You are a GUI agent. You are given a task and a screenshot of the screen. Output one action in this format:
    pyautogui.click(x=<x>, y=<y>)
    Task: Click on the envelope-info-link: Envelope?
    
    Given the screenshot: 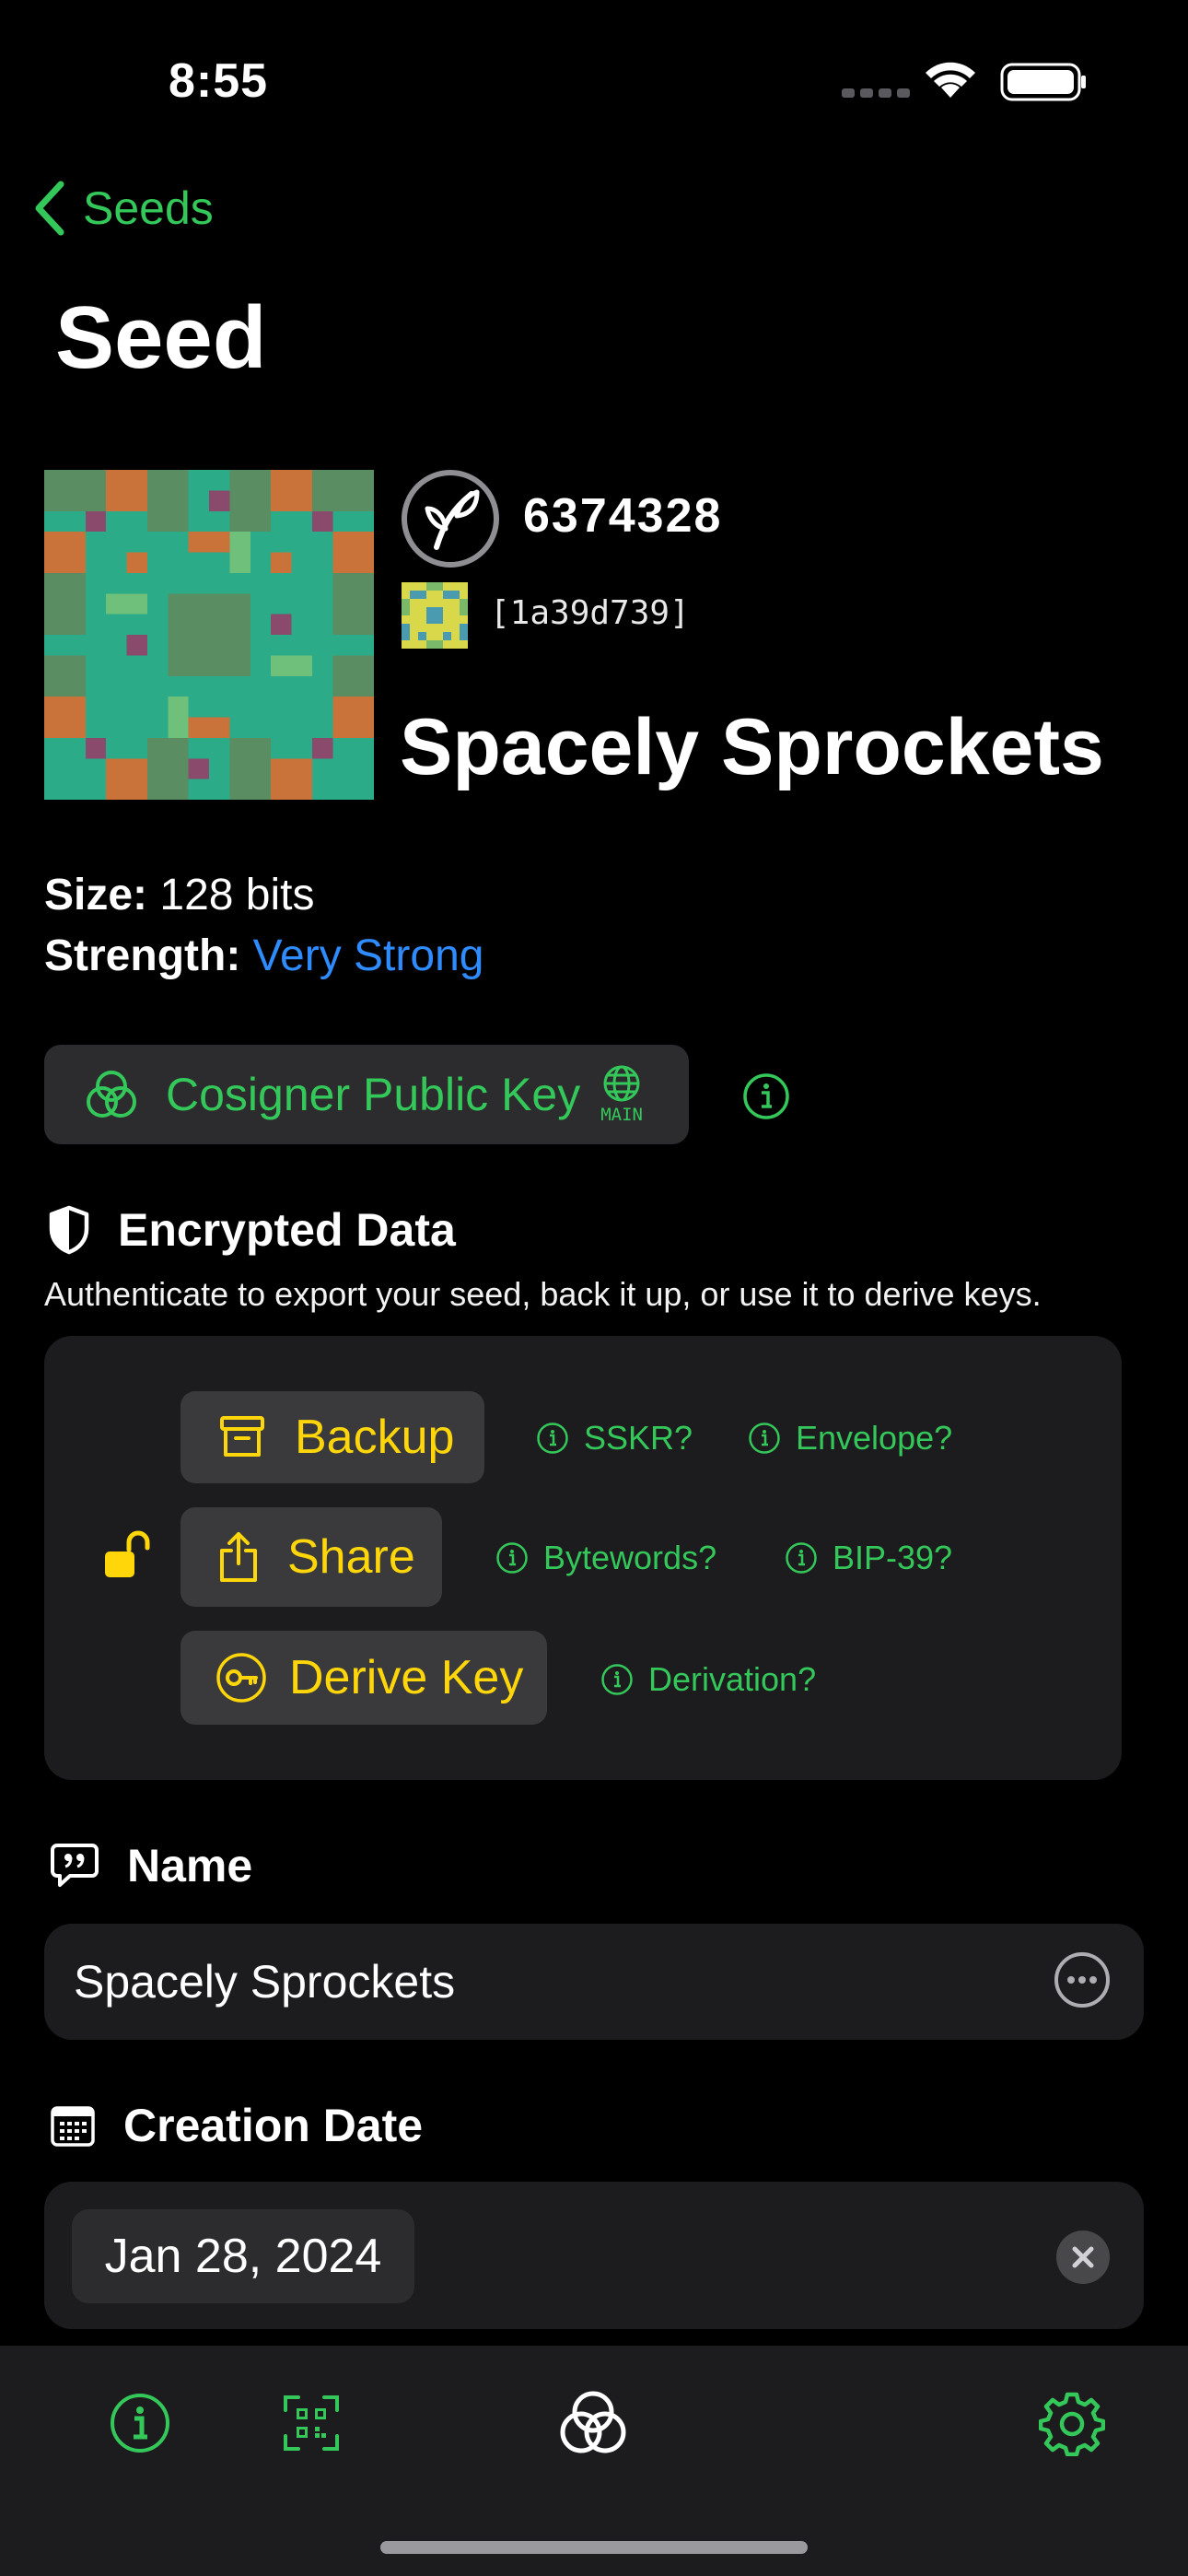 What is the action you would take?
    pyautogui.click(x=850, y=1438)
    